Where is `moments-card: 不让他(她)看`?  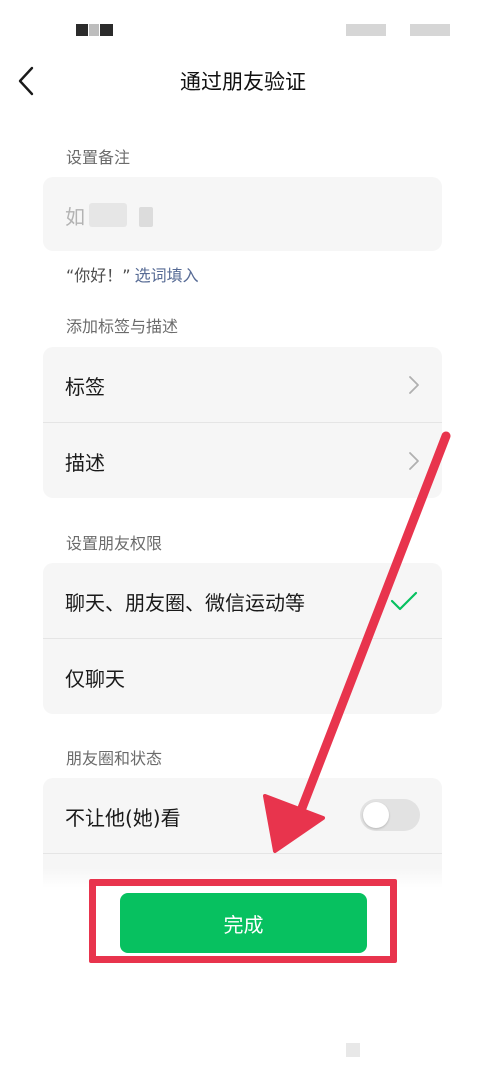 moments-card: 不让他(她)看 is located at coordinates (242, 824).